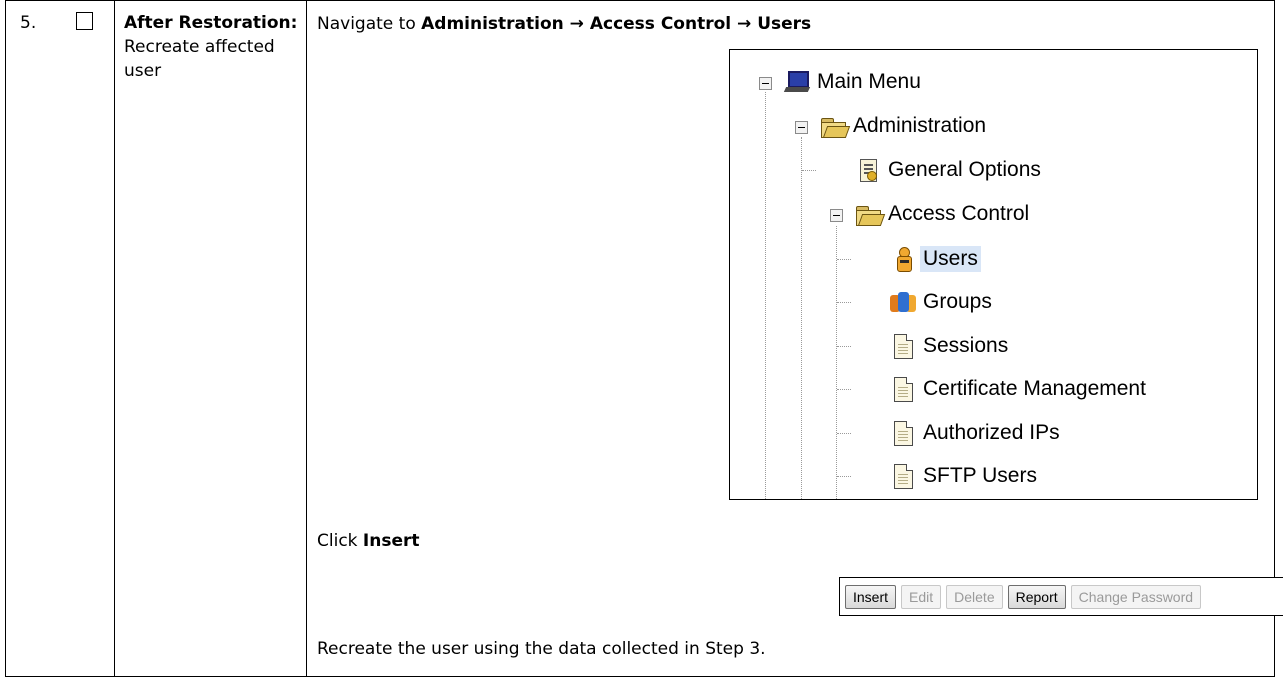 This screenshot has height=679, width=1283. I want to click on edit-button: Edit, so click(921, 596).